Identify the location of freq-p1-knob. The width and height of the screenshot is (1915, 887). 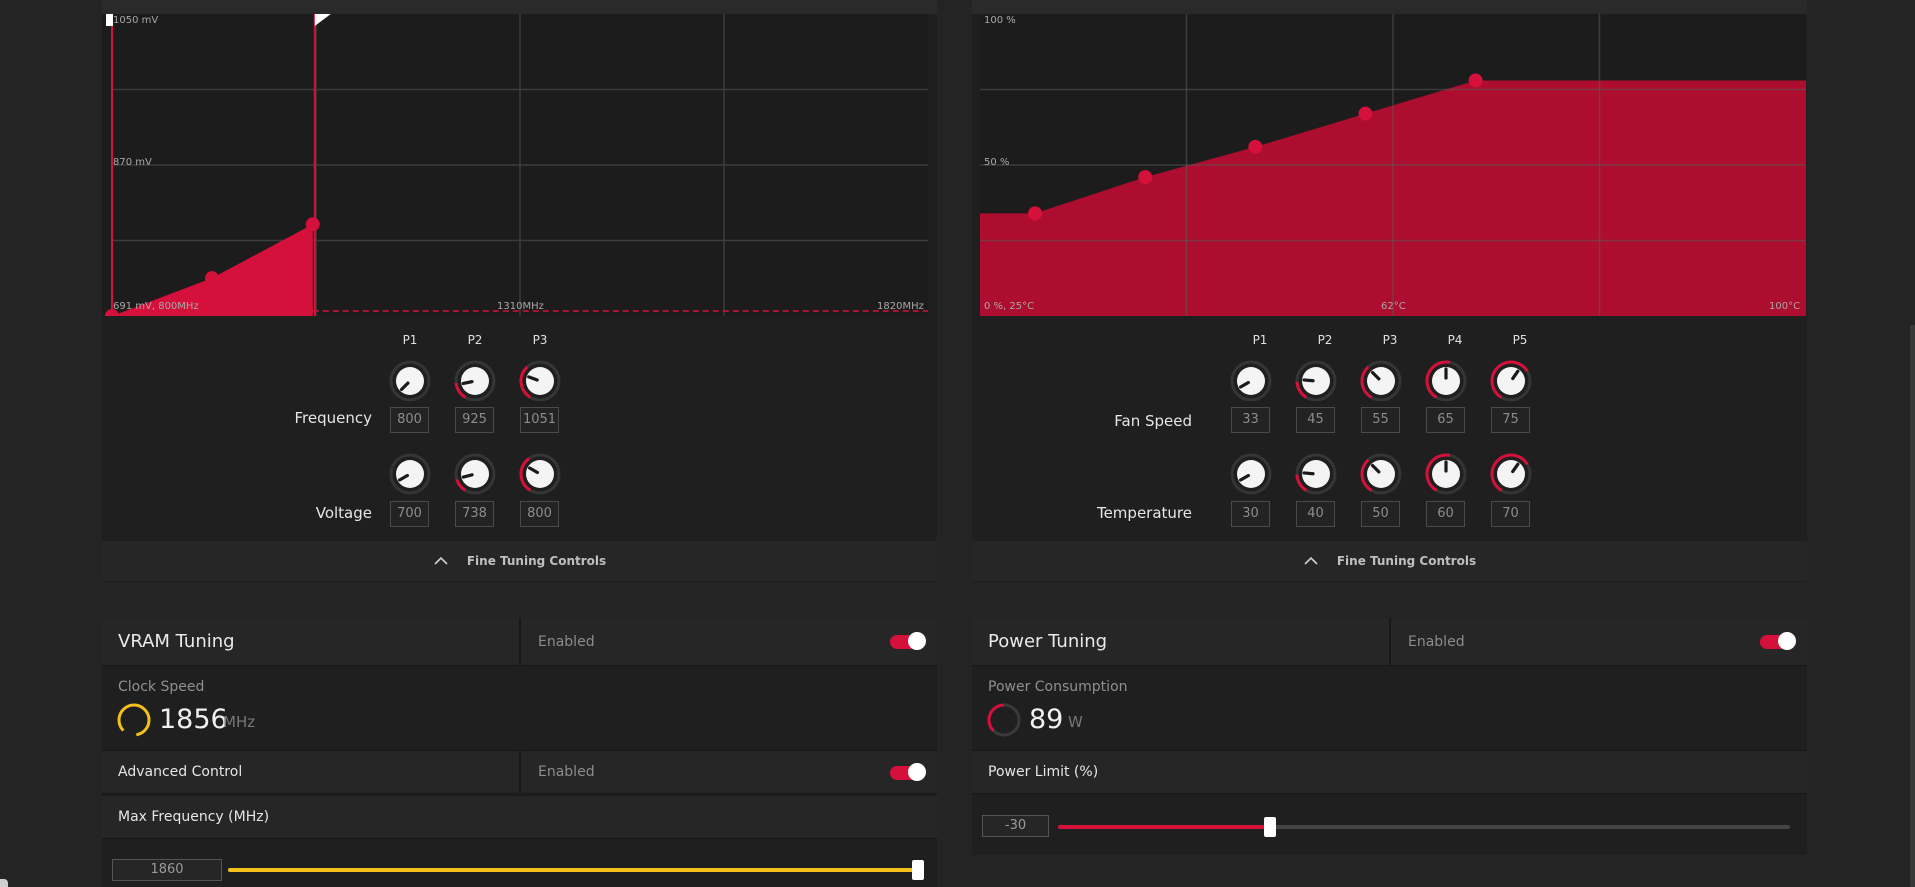
(410, 381).